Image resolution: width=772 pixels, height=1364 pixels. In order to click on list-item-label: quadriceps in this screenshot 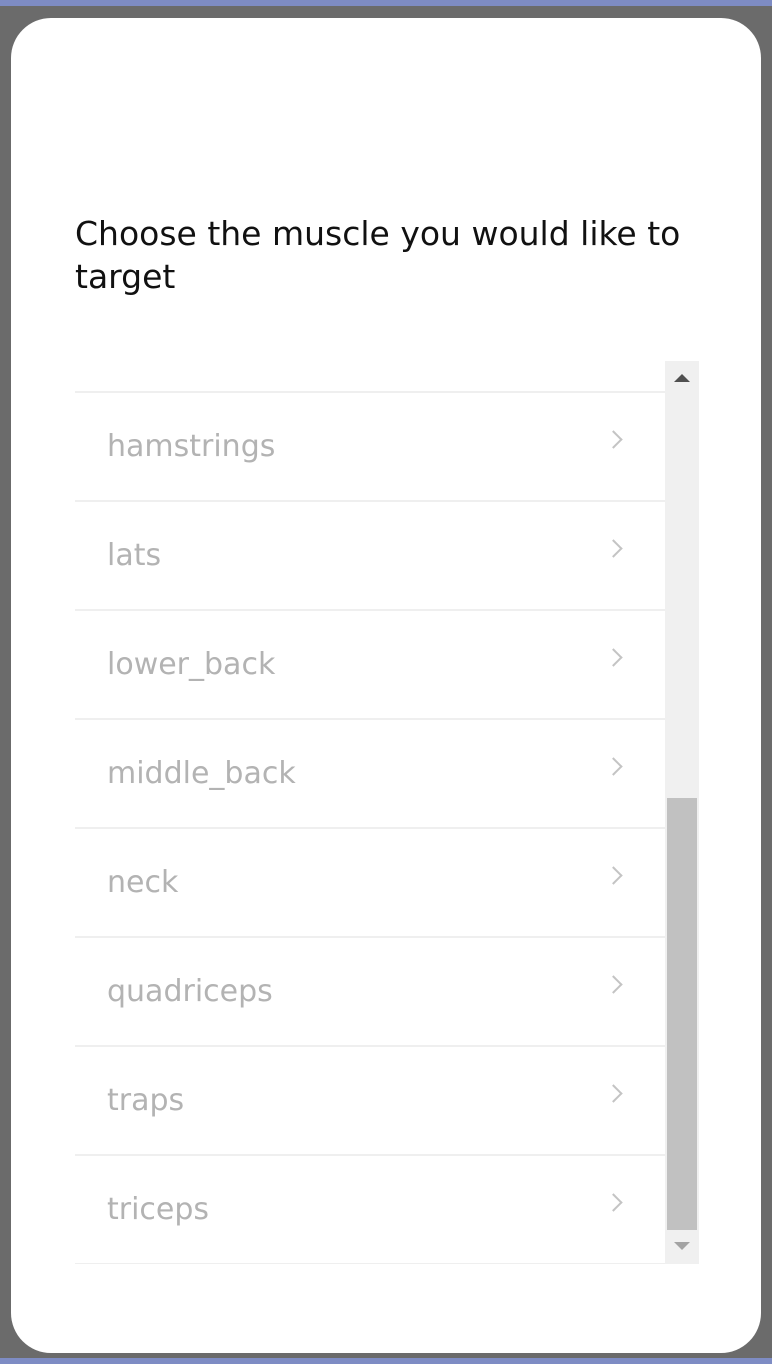, I will do `click(190, 991)`.